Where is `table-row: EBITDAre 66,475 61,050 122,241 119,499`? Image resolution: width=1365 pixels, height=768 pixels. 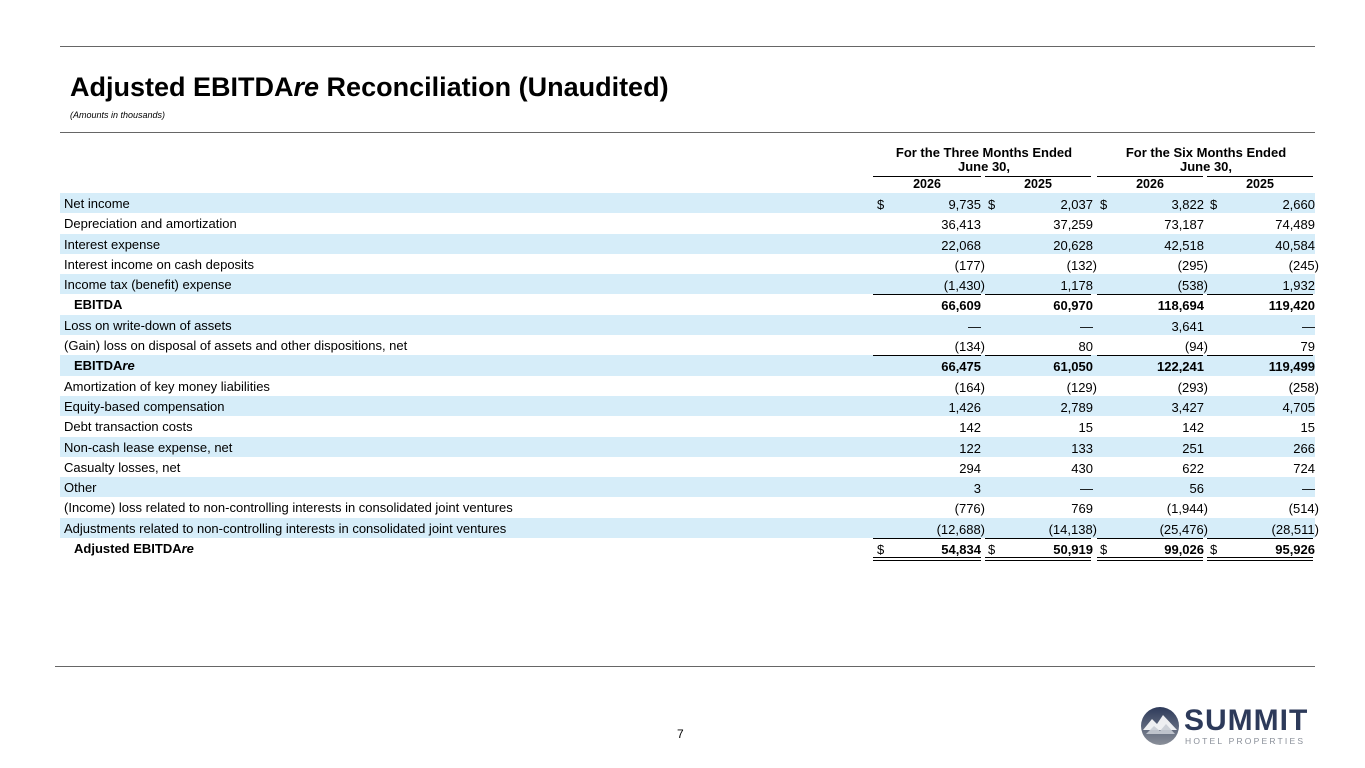
table-row: EBITDAre 66,475 61,050 122,241 119,499 is located at coordinates (687, 365).